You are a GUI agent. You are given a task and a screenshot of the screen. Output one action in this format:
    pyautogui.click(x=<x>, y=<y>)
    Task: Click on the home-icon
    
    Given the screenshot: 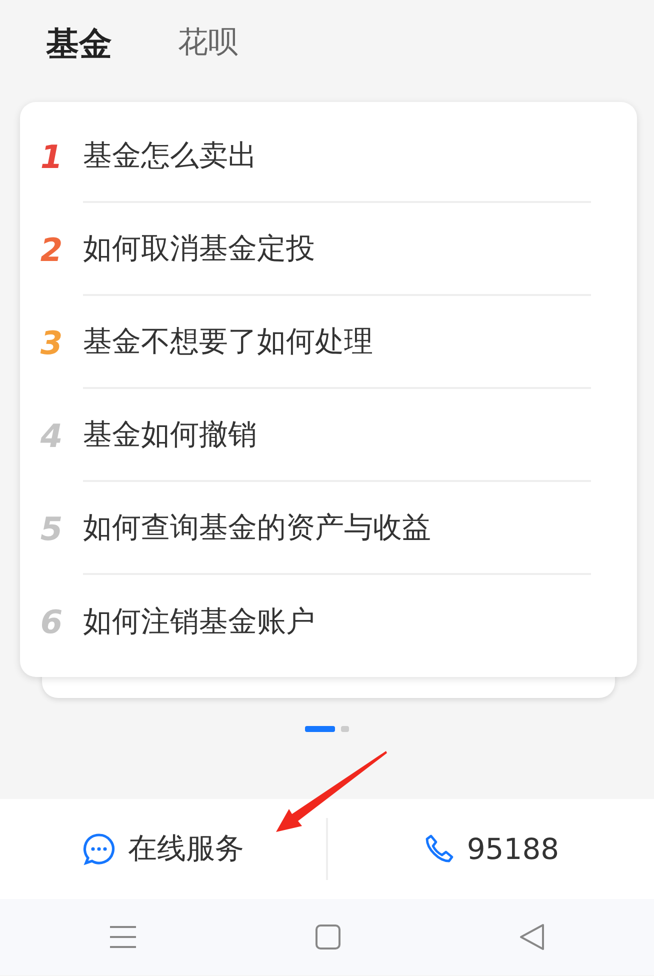 What is the action you would take?
    pyautogui.click(x=328, y=937)
    